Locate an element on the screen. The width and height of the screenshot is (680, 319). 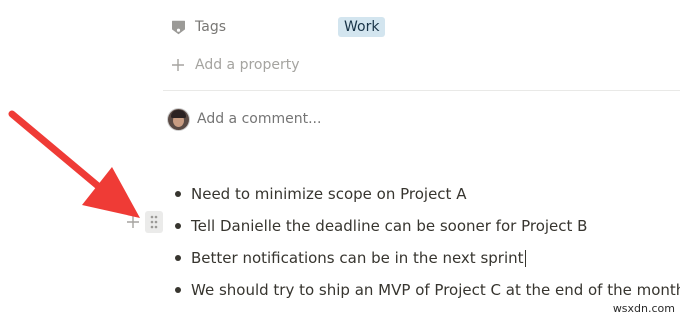
add-property-button: Add a property is located at coordinates (235, 65).